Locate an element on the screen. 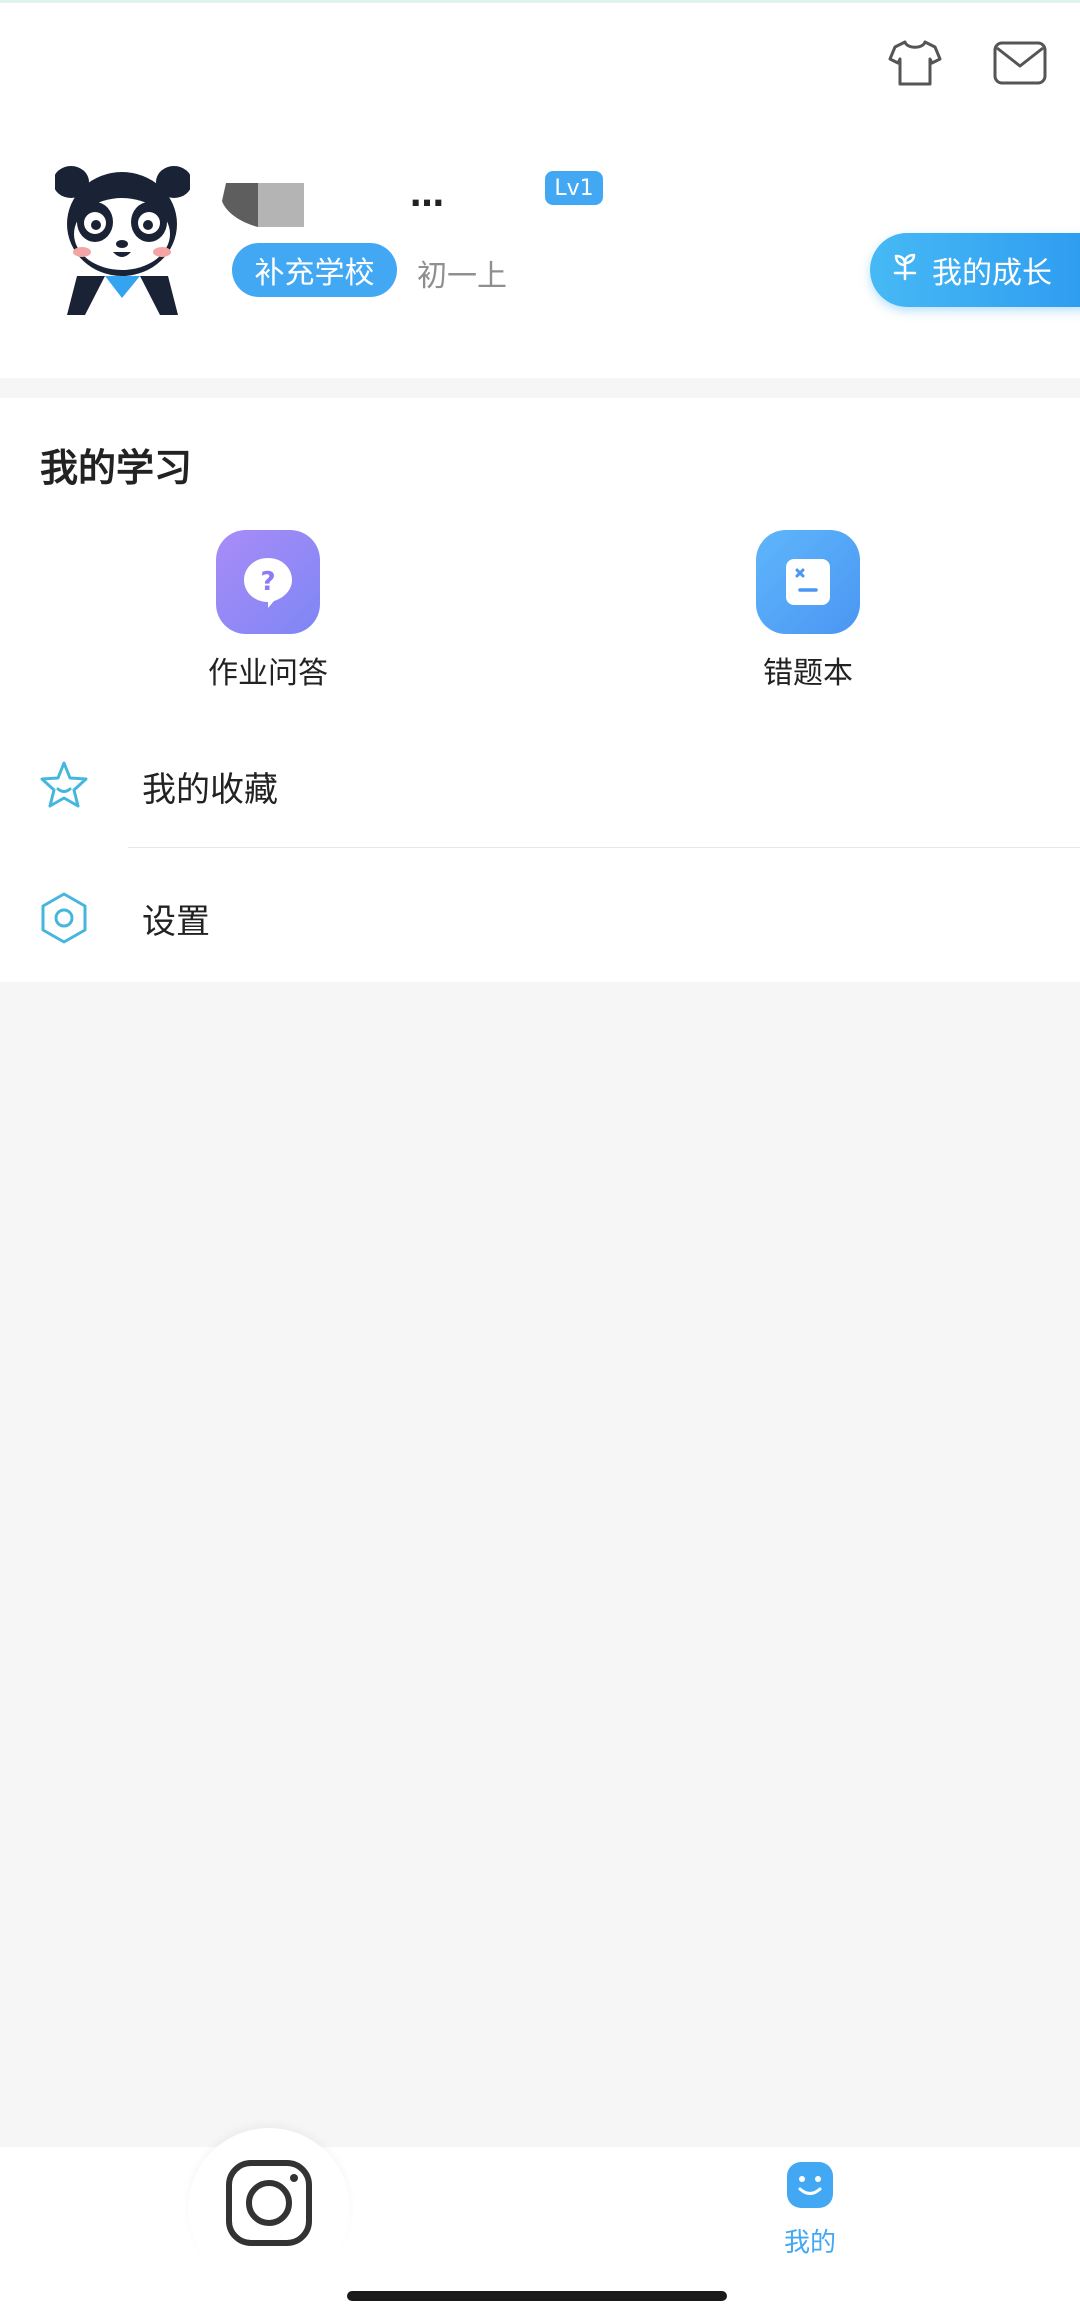 The width and height of the screenshot is (1080, 2319). my-growth-button: 我的成长 is located at coordinates (975, 270).